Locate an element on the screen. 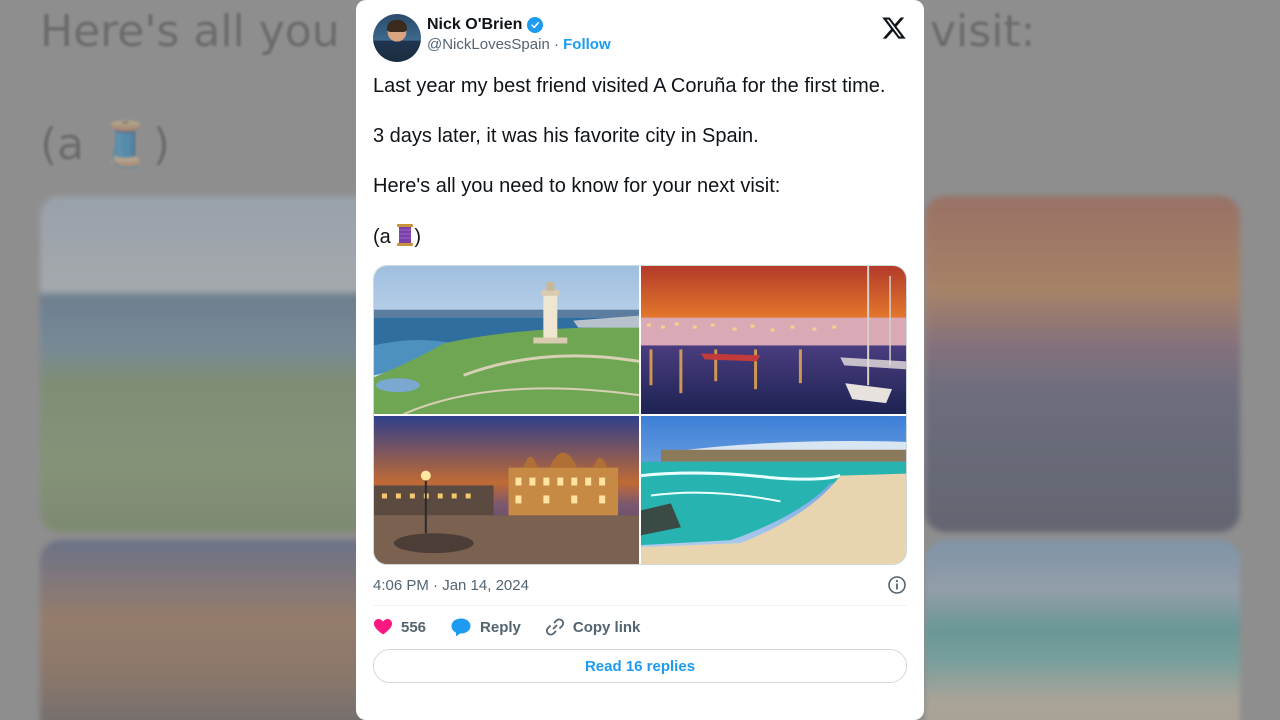 This screenshot has width=1280, height=720. reply-label: Reply is located at coordinates (500, 627).